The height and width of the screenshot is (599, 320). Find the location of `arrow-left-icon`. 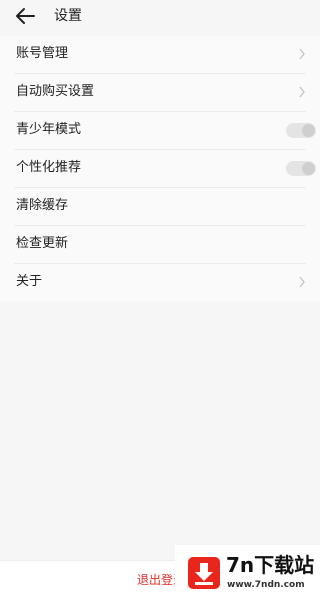

arrow-left-icon is located at coordinates (26, 16).